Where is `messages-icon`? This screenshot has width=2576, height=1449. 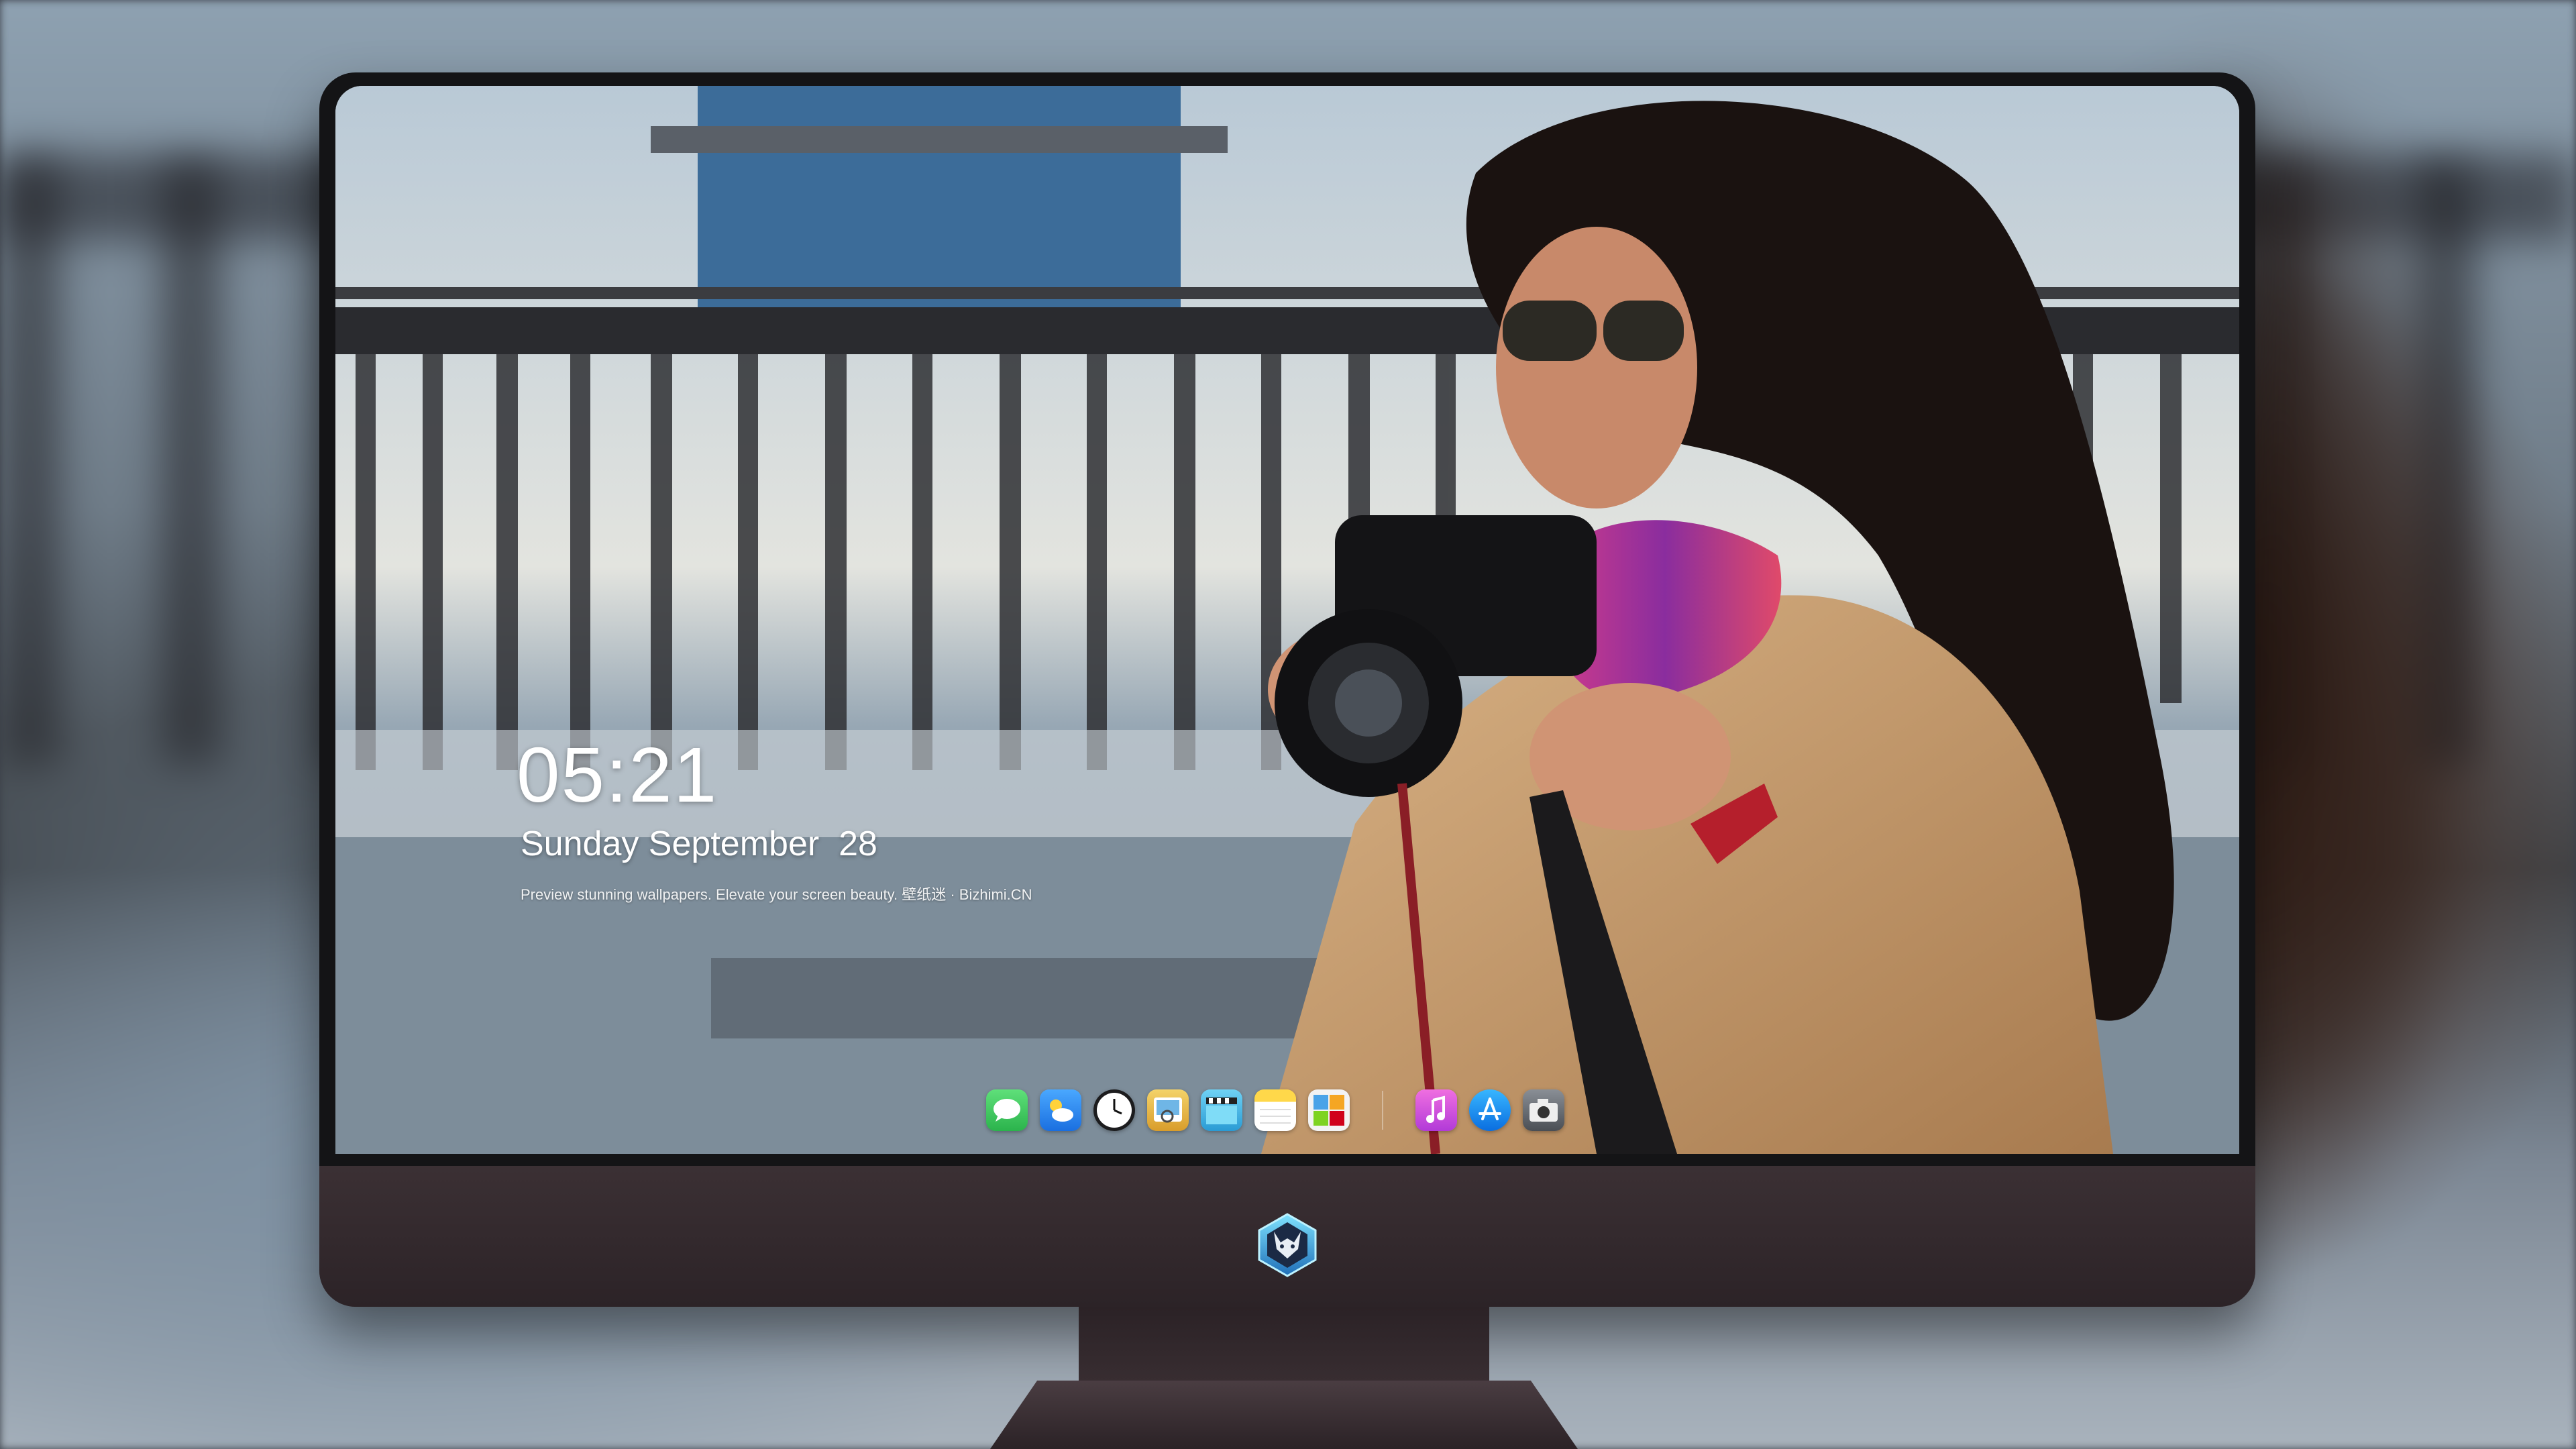
messages-icon is located at coordinates (1007, 1110).